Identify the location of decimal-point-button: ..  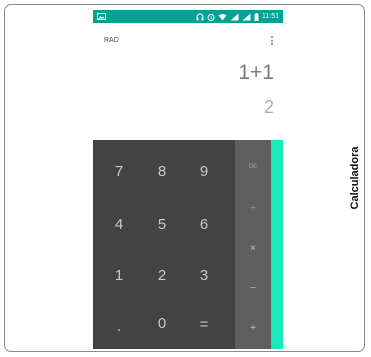
(119, 326).